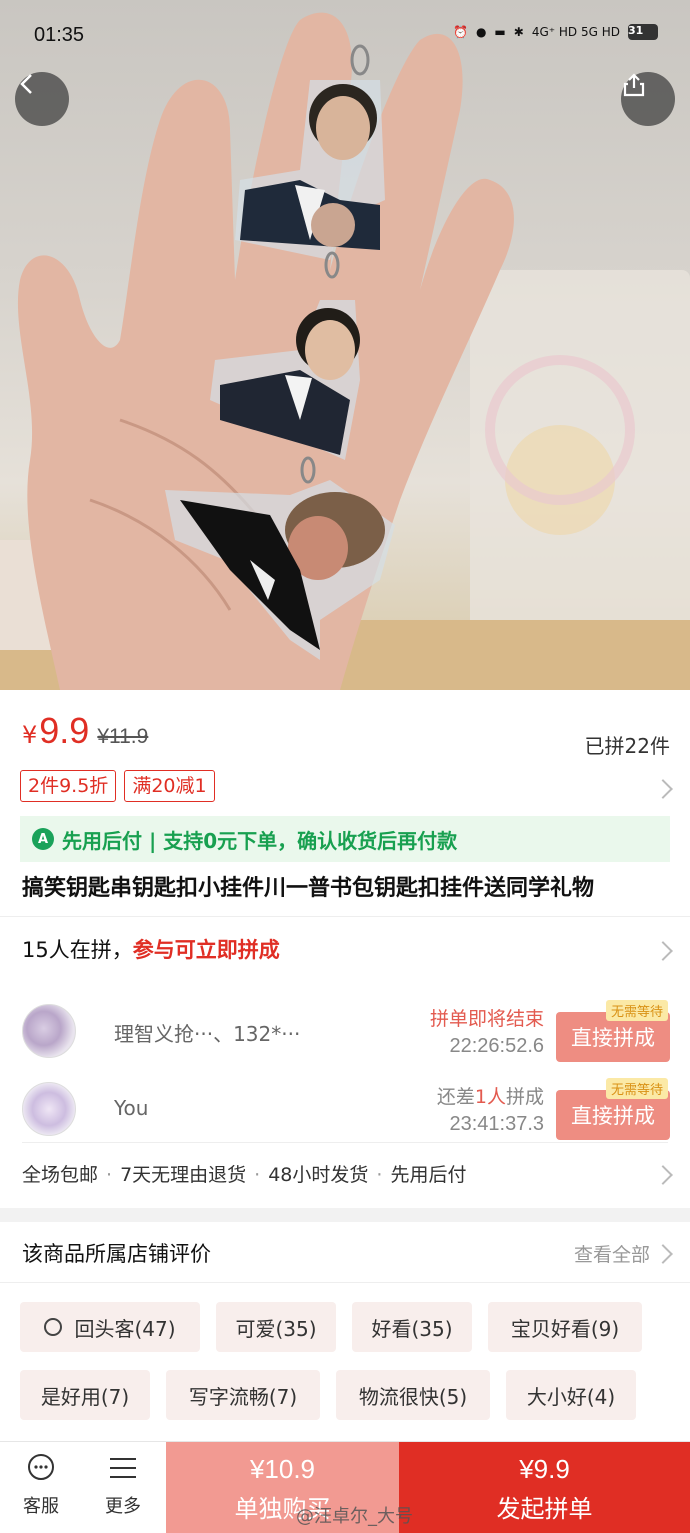  I want to click on status-icons: ⏰ ● ▬ ✱ 4G⁺ HD 5G HD 31, so click(555, 32).